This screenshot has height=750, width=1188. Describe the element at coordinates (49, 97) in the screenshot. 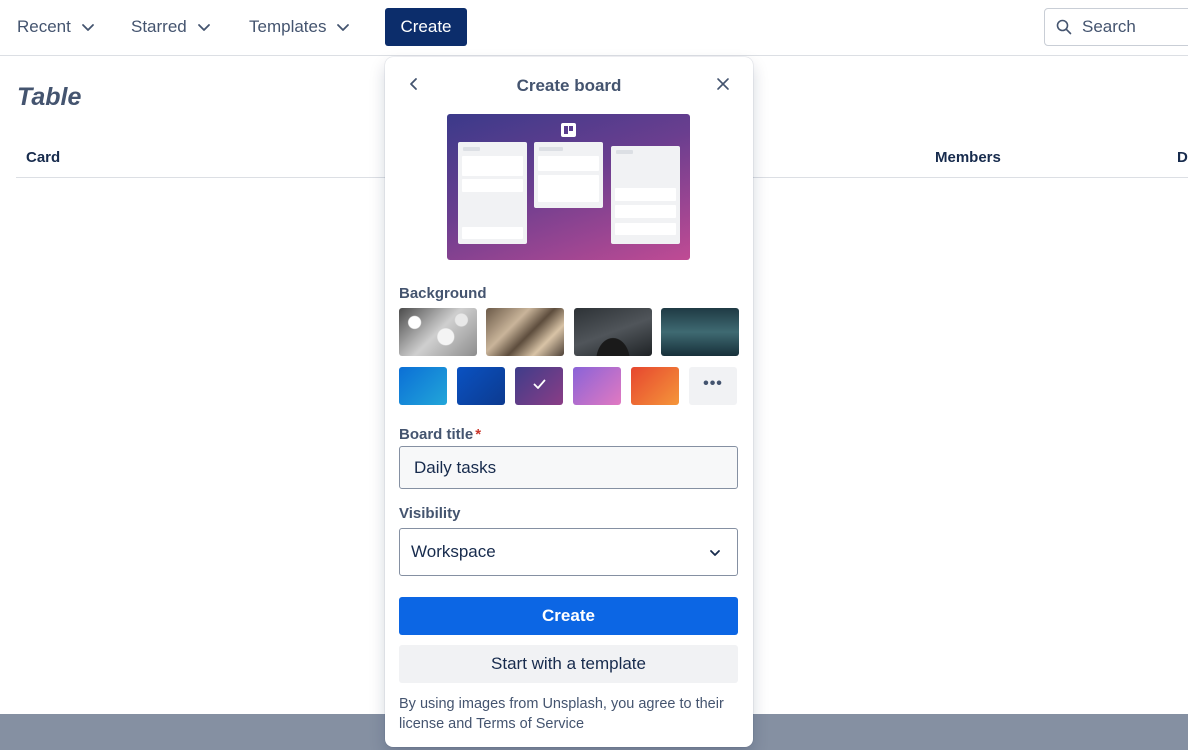

I see `page-title: Table` at that location.